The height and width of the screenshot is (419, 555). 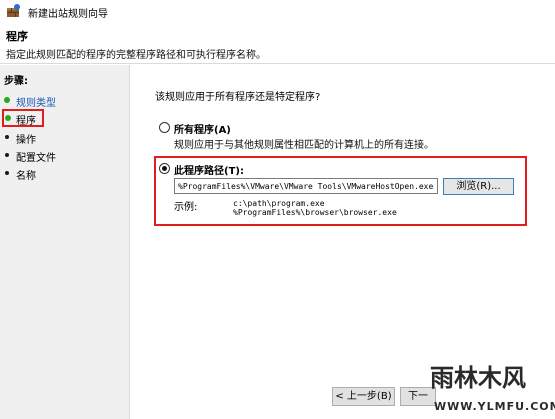 What do you see at coordinates (36, 103) in the screenshot?
I see `step-label: 规则类型` at bounding box center [36, 103].